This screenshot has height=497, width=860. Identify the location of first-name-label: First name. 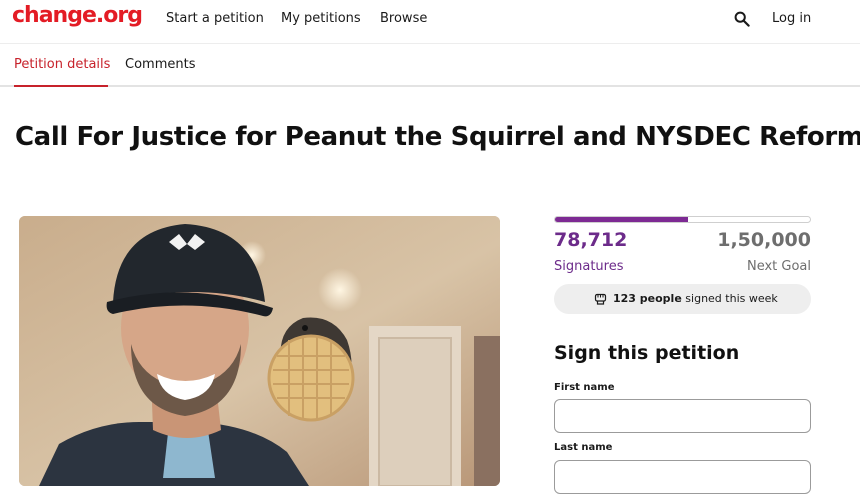
(584, 387).